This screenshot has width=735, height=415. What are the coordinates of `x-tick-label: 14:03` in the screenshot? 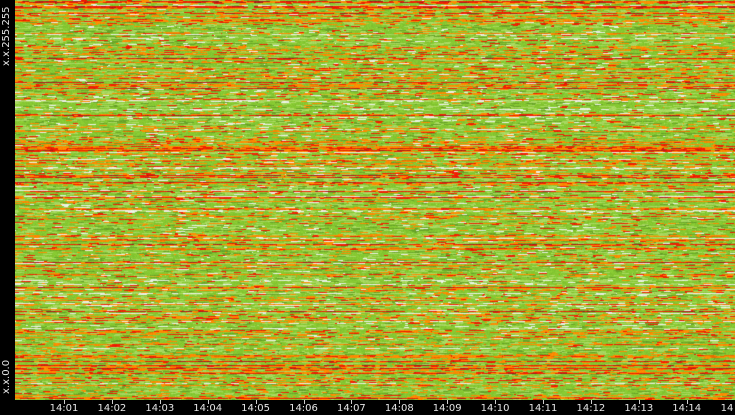 It's located at (160, 408).